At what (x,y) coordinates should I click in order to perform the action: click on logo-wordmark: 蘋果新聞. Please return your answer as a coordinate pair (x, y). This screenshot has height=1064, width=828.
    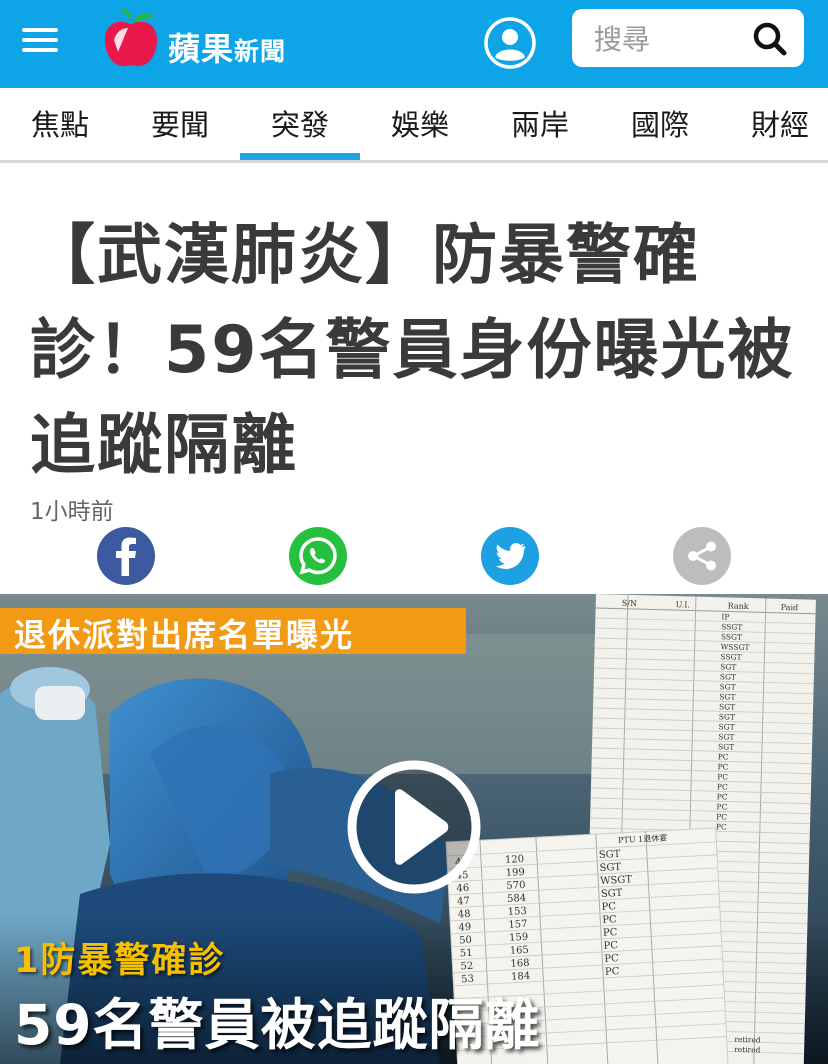
    Looking at the image, I should click on (227, 47).